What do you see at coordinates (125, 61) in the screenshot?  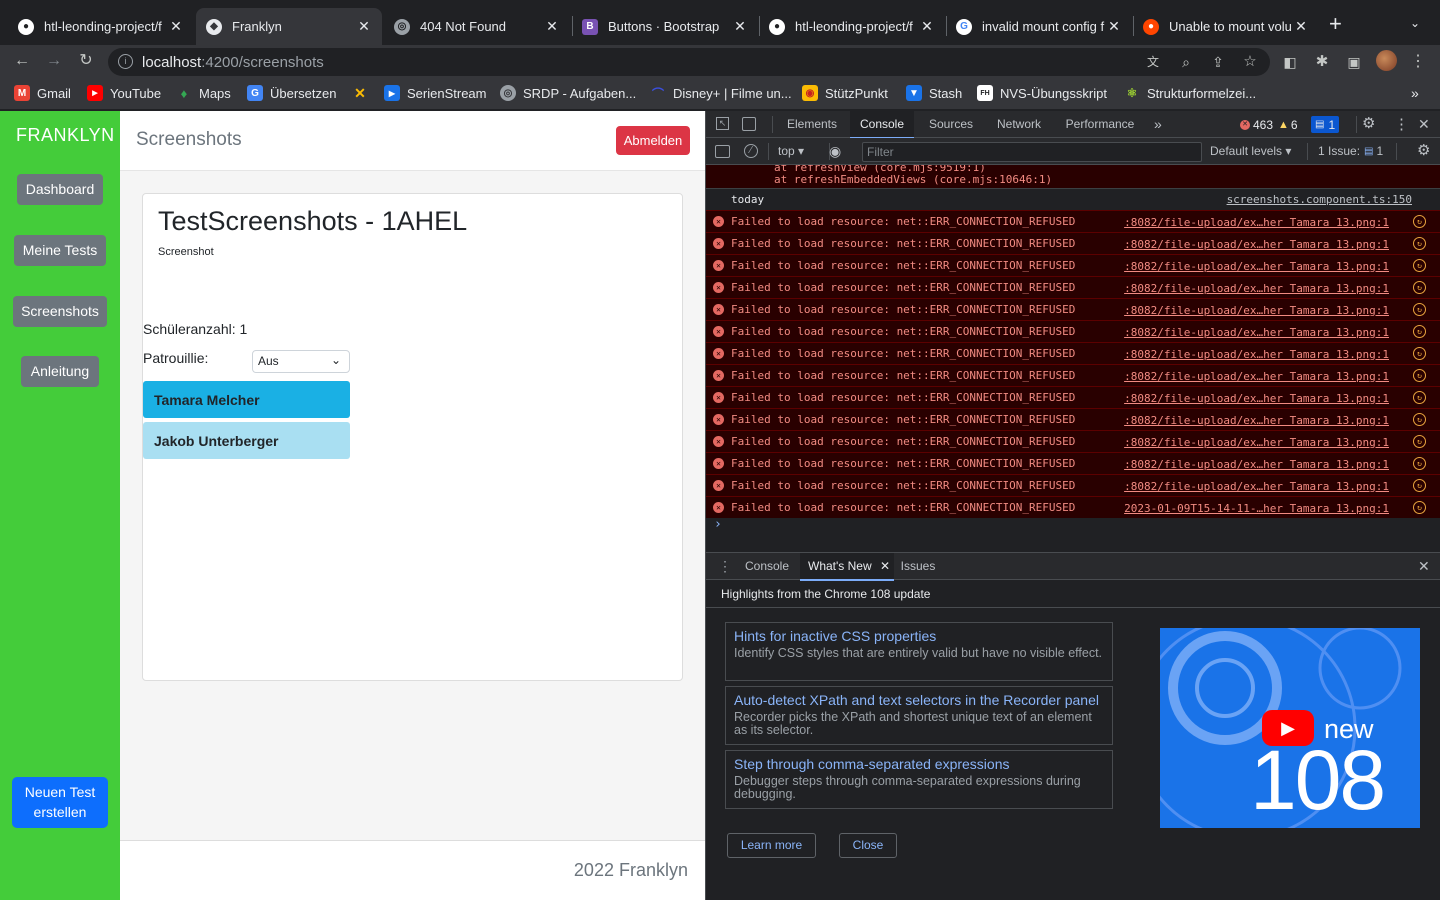 I see `site-info-icon: i` at bounding box center [125, 61].